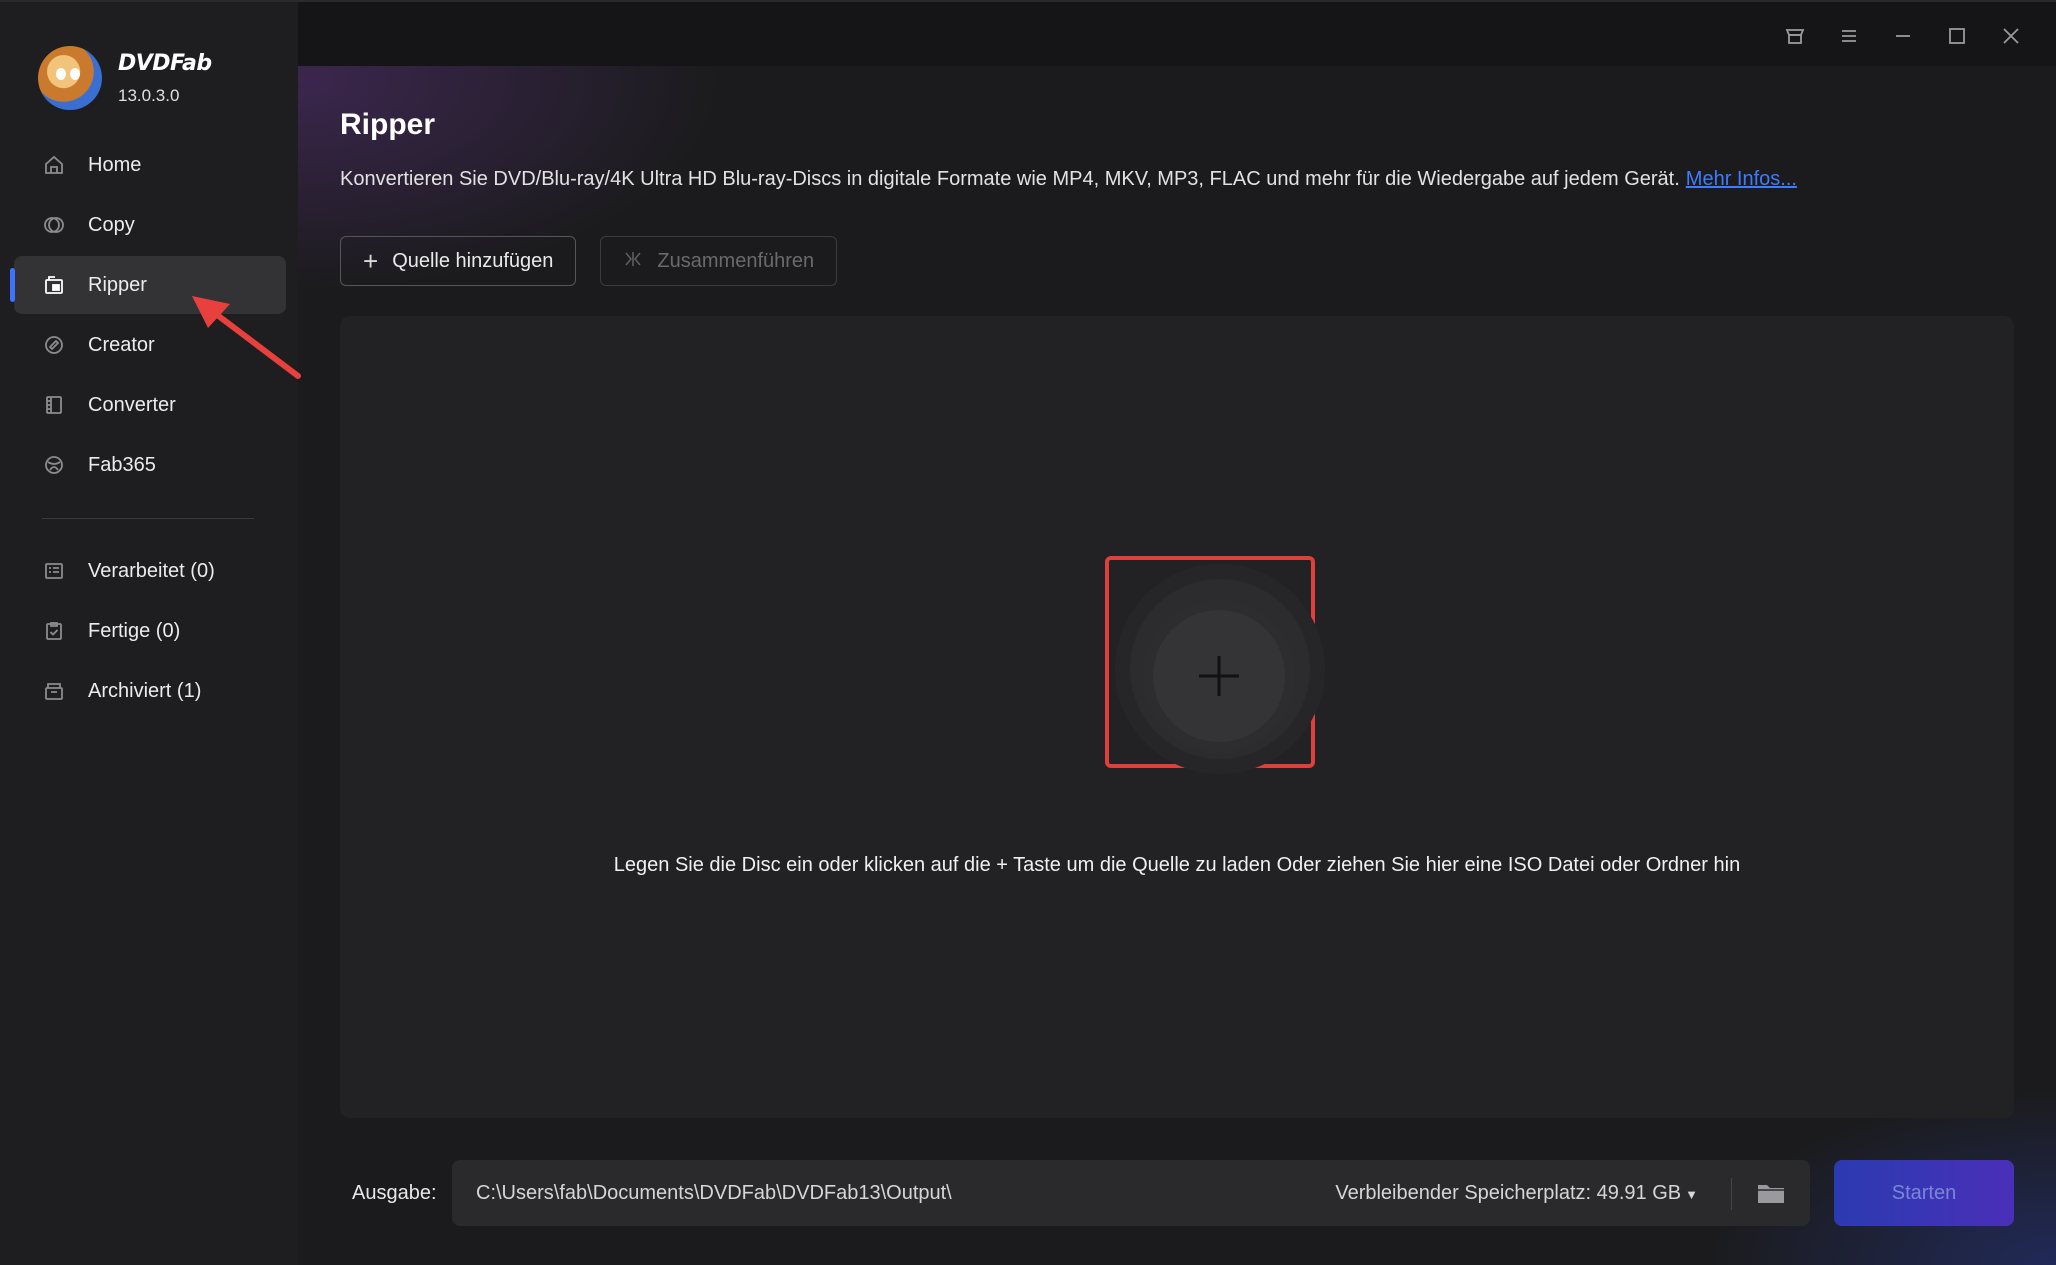 This screenshot has height=1265, width=2056. I want to click on sidebar-item-label: Converter, so click(132, 404).